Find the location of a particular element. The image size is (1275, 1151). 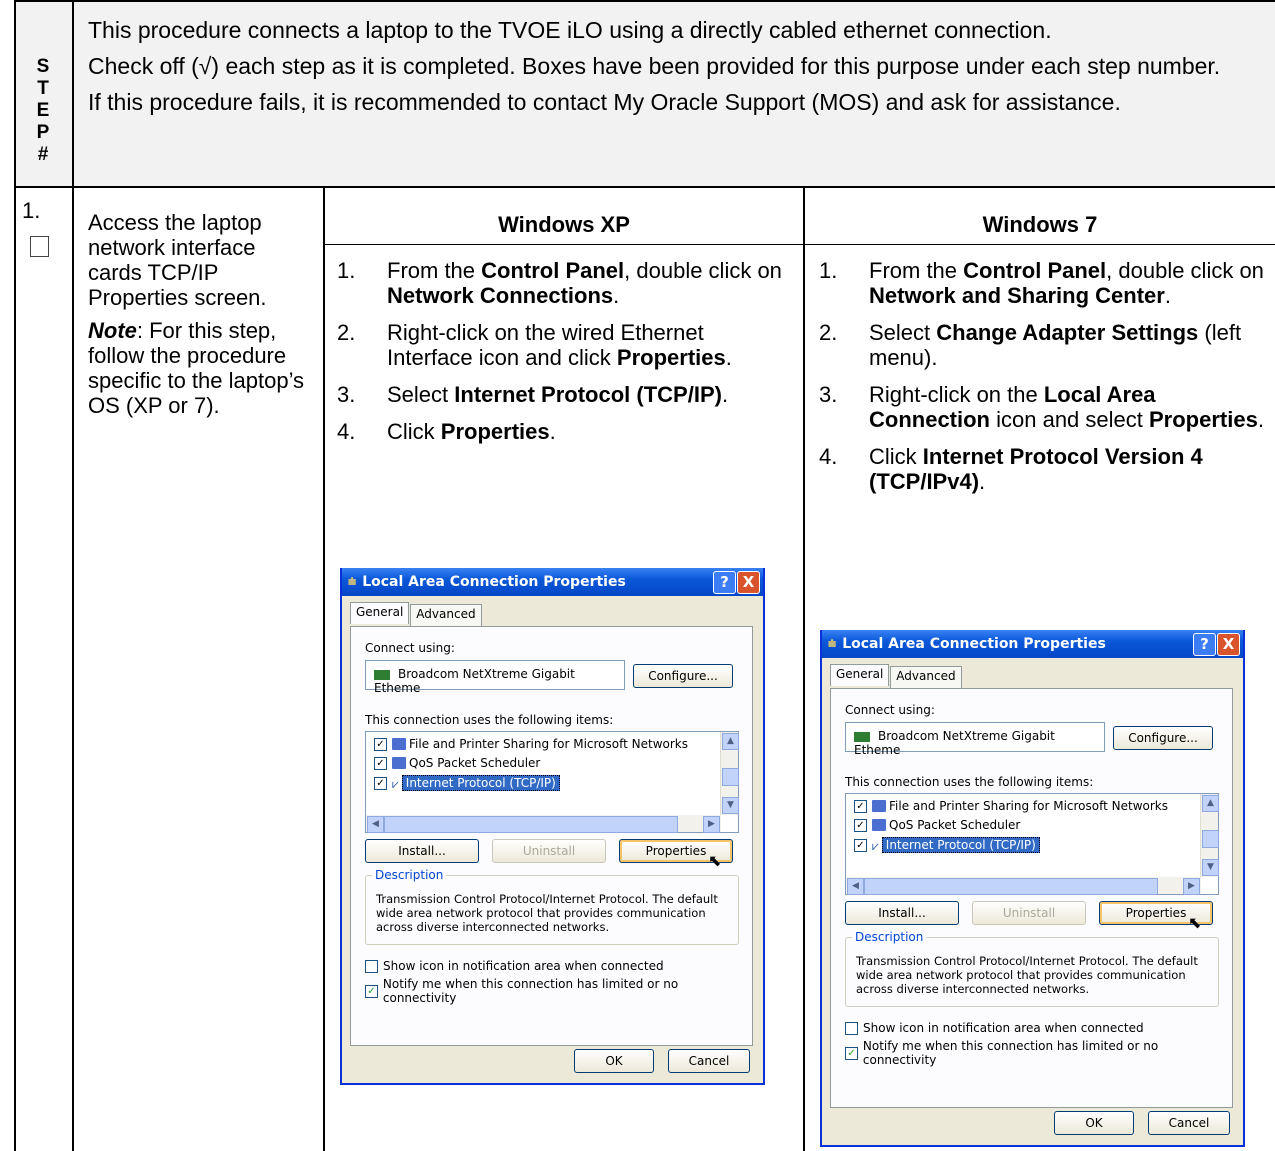

adapter-field: Broadcom NetXtreme Gigabit Etheme is located at coordinates (975, 739).